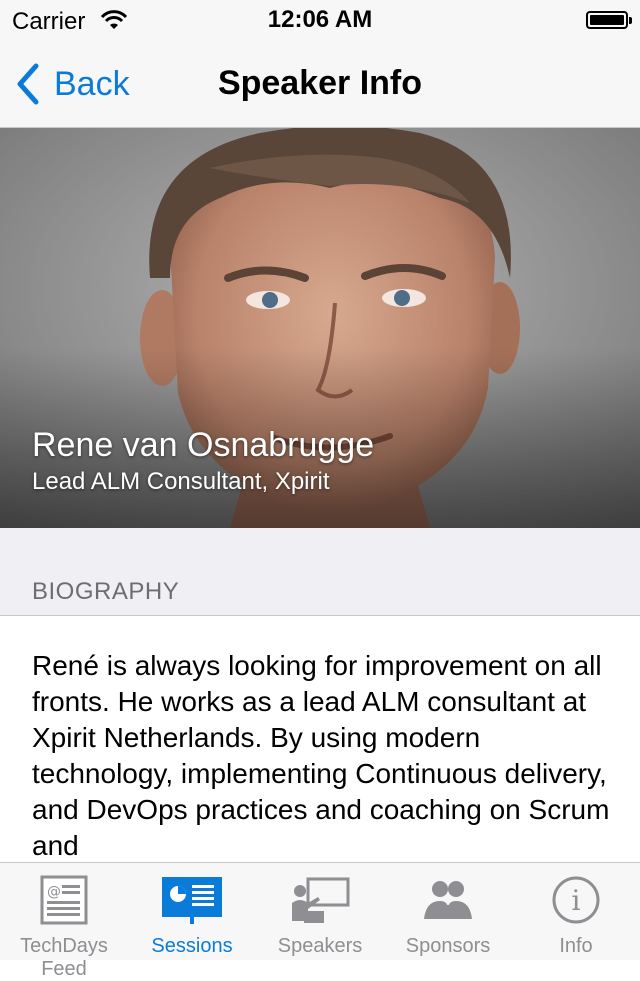 The image size is (640, 981). I want to click on tab-speakers: Speakers, so click(320, 911).